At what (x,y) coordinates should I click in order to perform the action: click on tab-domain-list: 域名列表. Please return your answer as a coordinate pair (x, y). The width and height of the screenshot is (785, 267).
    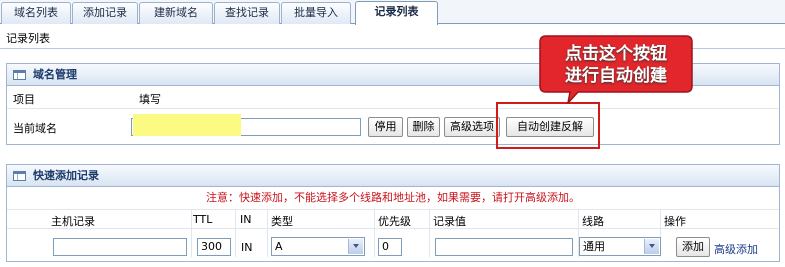
    Looking at the image, I should click on (36, 13).